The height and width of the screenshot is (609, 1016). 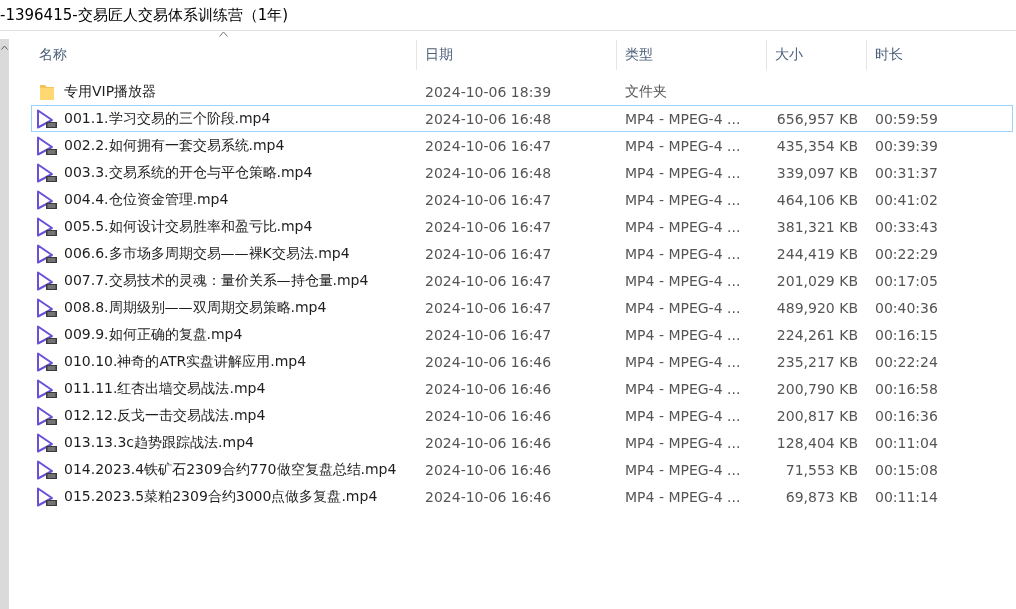 I want to click on file-row: 007.7.交易技术的灵魂：量价关系—持仓量.mp4 2024-10-06 16:47 MP4 - MPEG-4 ... 201,029 KB 00:17:05, so click(x=522, y=280).